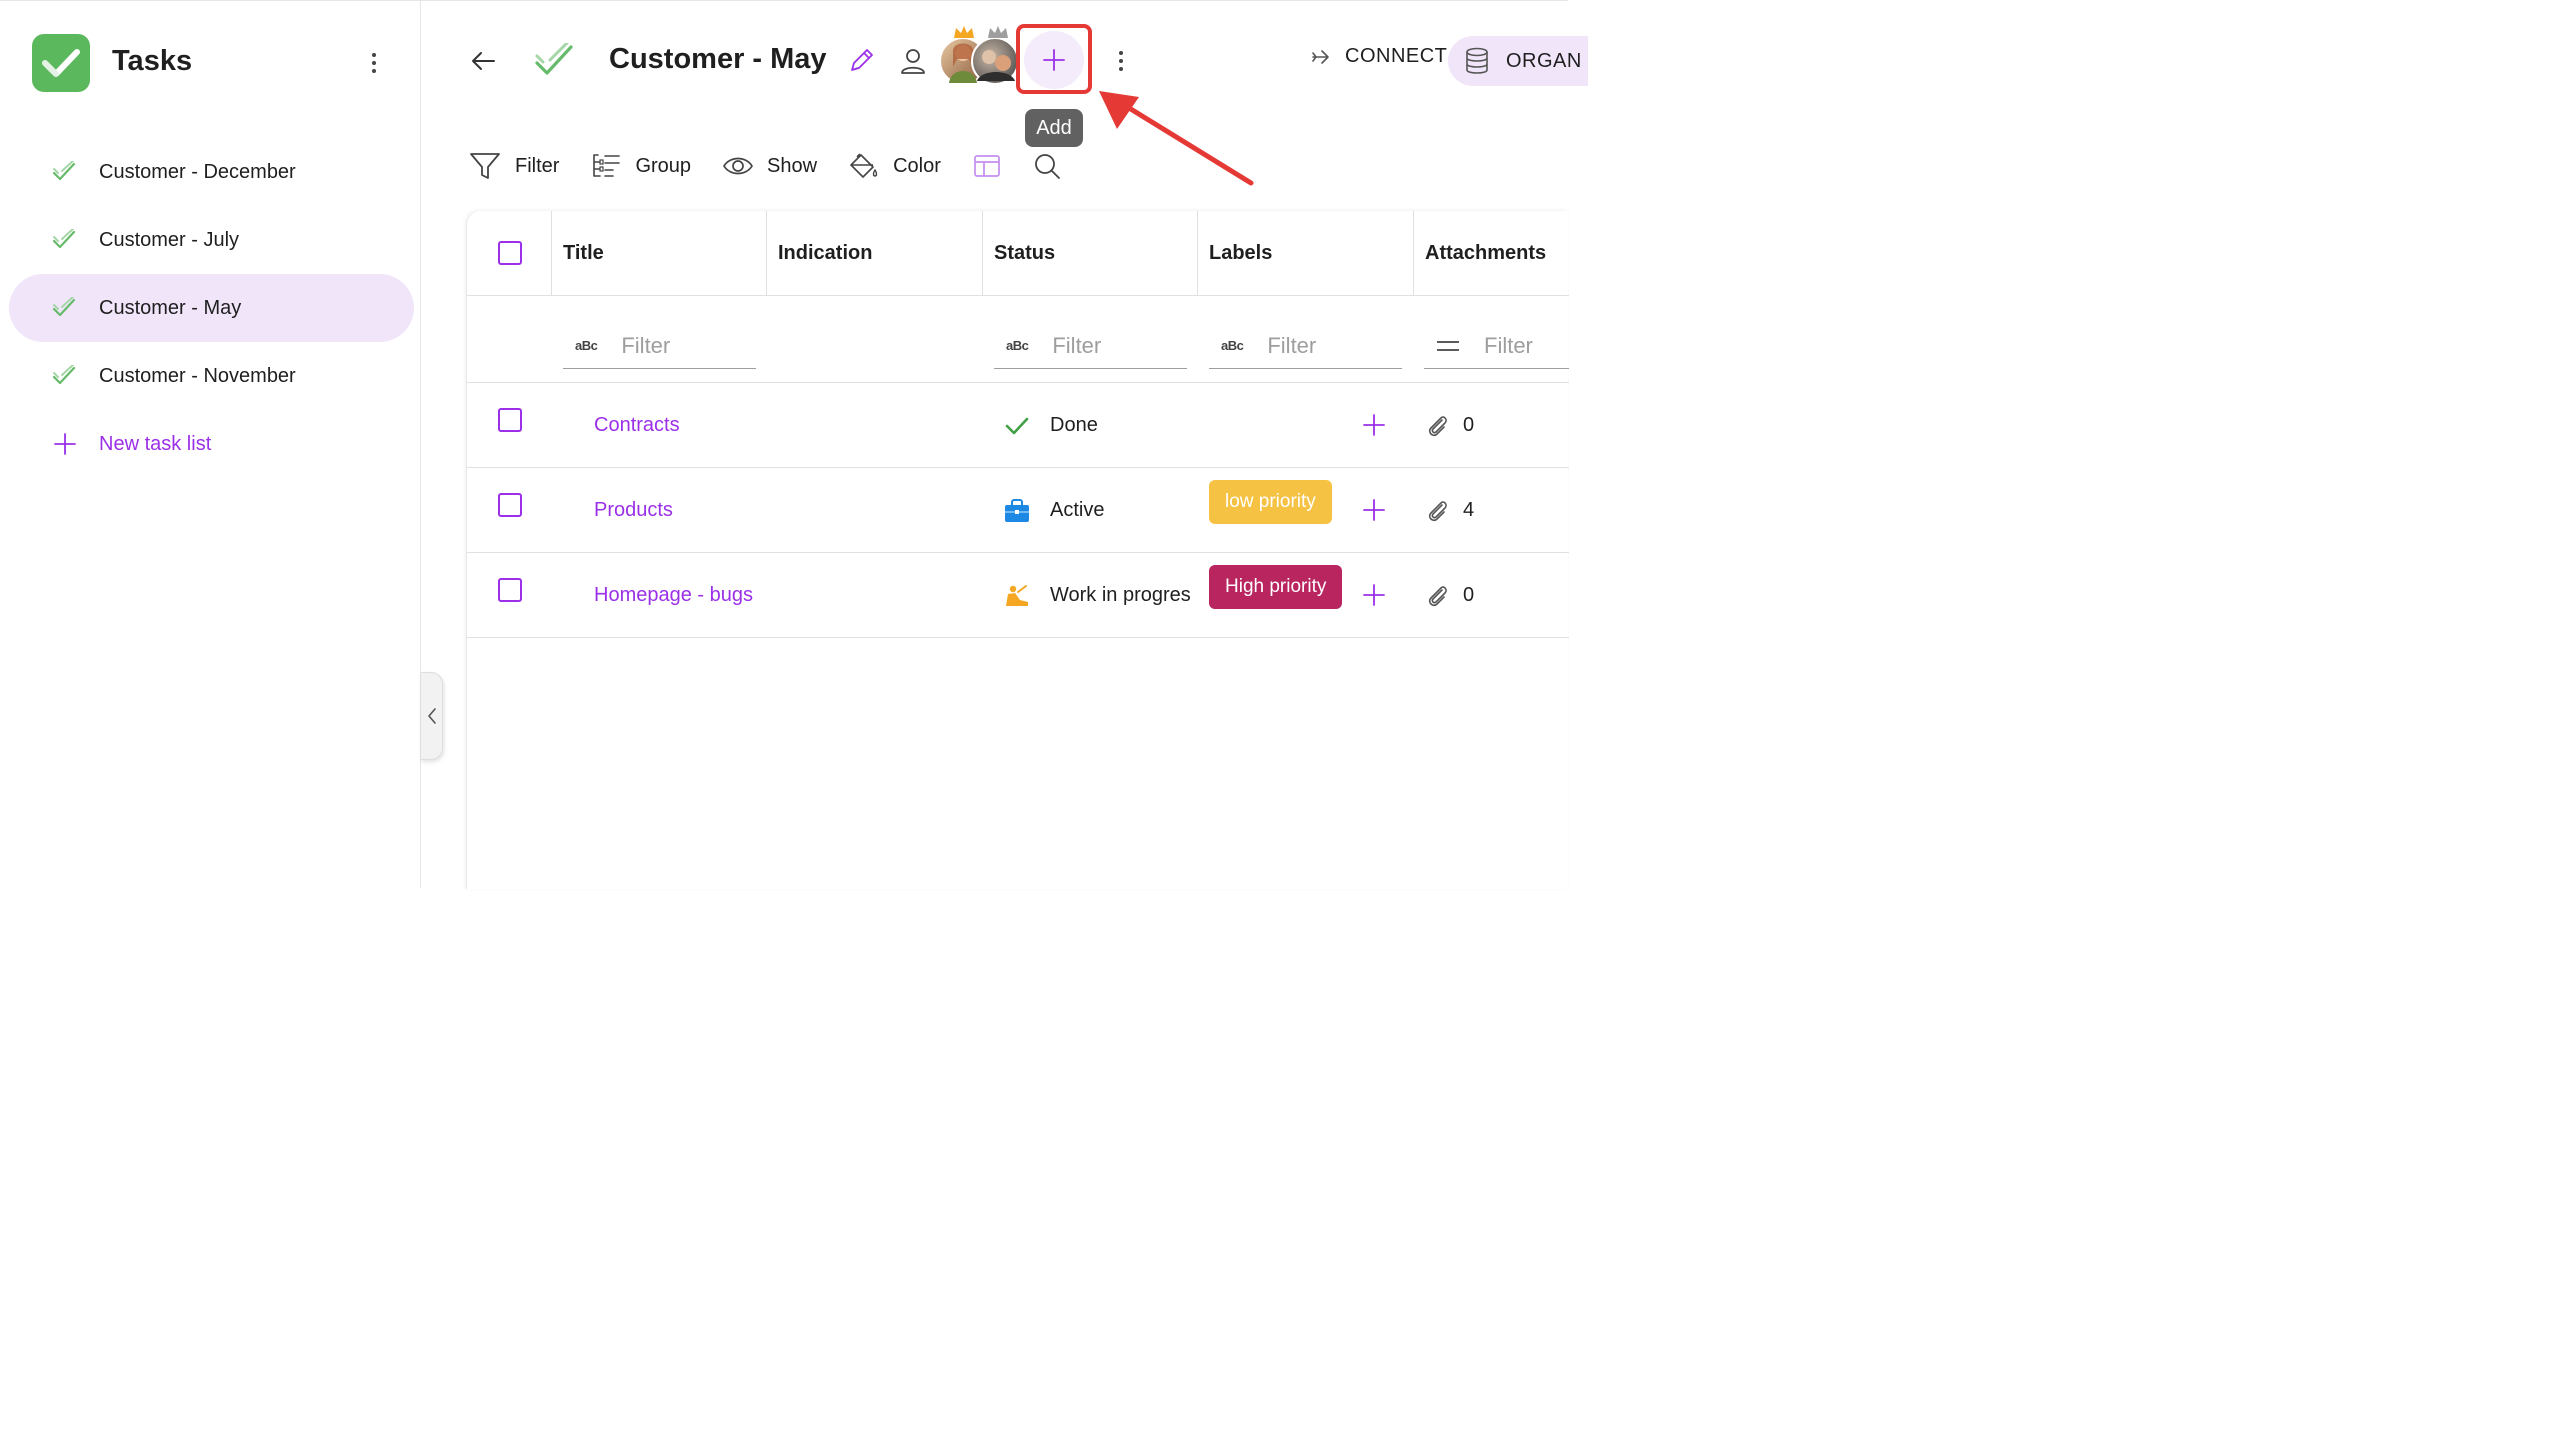 The height and width of the screenshot is (1449, 2560). I want to click on edit-title-button, so click(861, 61).